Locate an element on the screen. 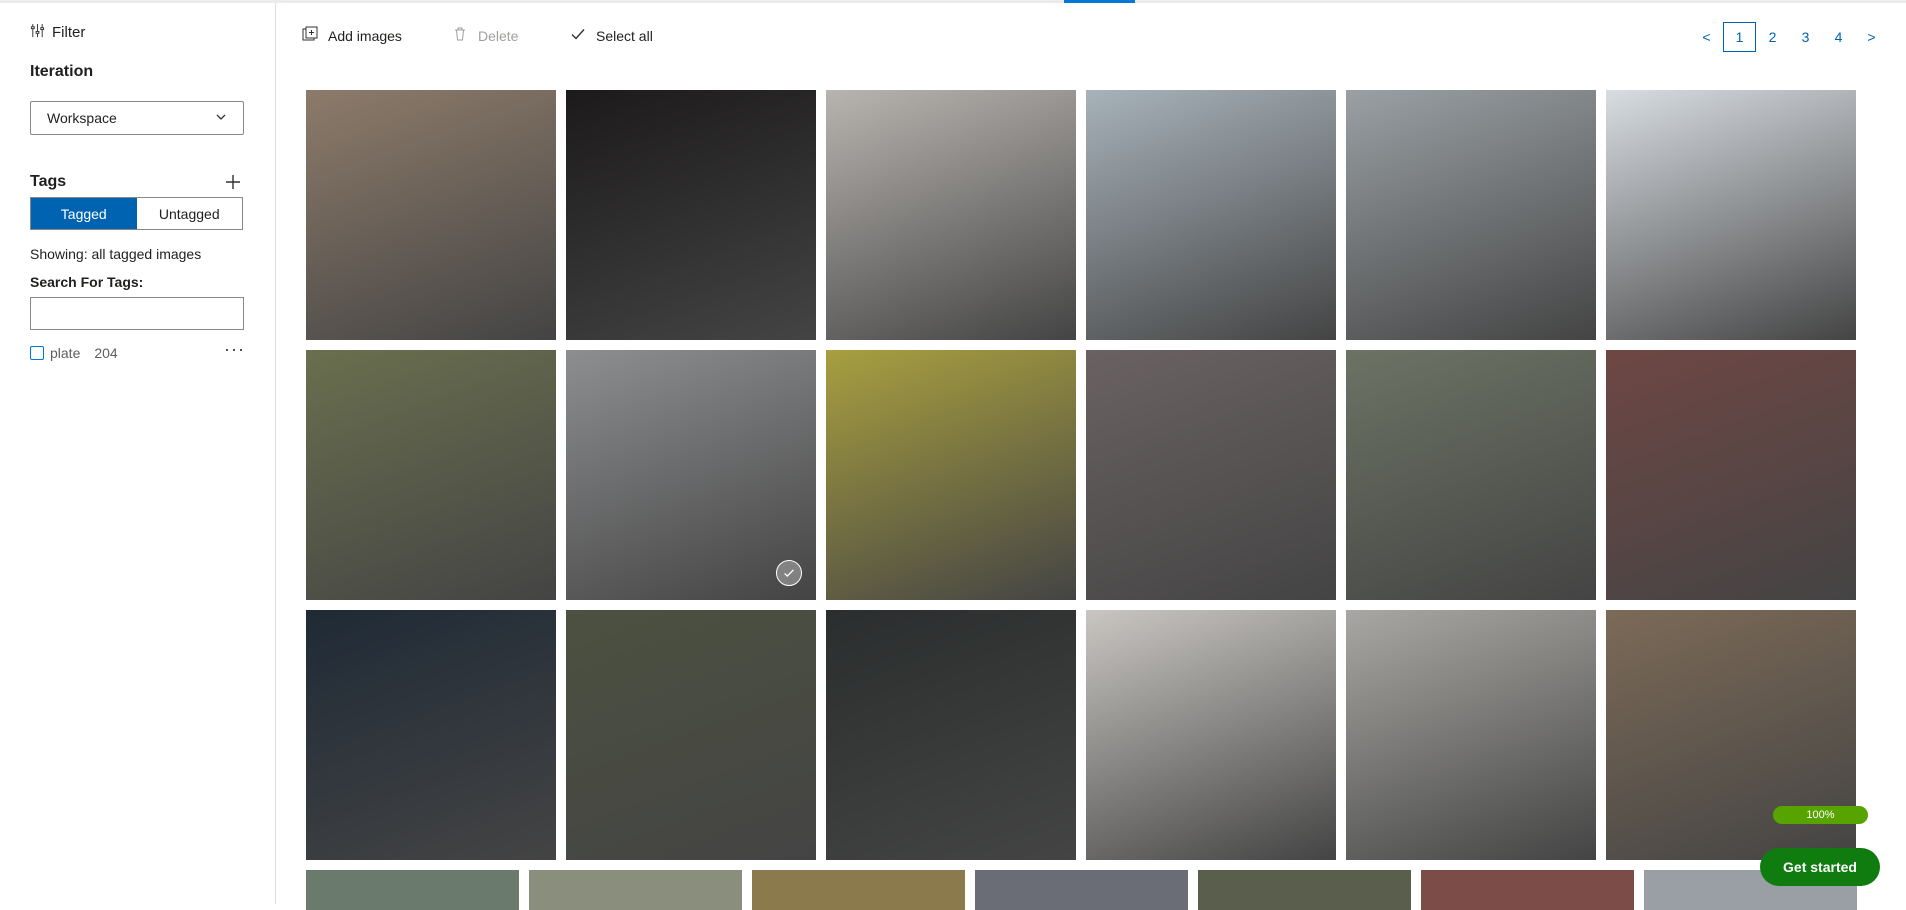 Image resolution: width=1906 pixels, height=910 pixels. tagged-toggle: Tagged Untagged is located at coordinates (136, 213).